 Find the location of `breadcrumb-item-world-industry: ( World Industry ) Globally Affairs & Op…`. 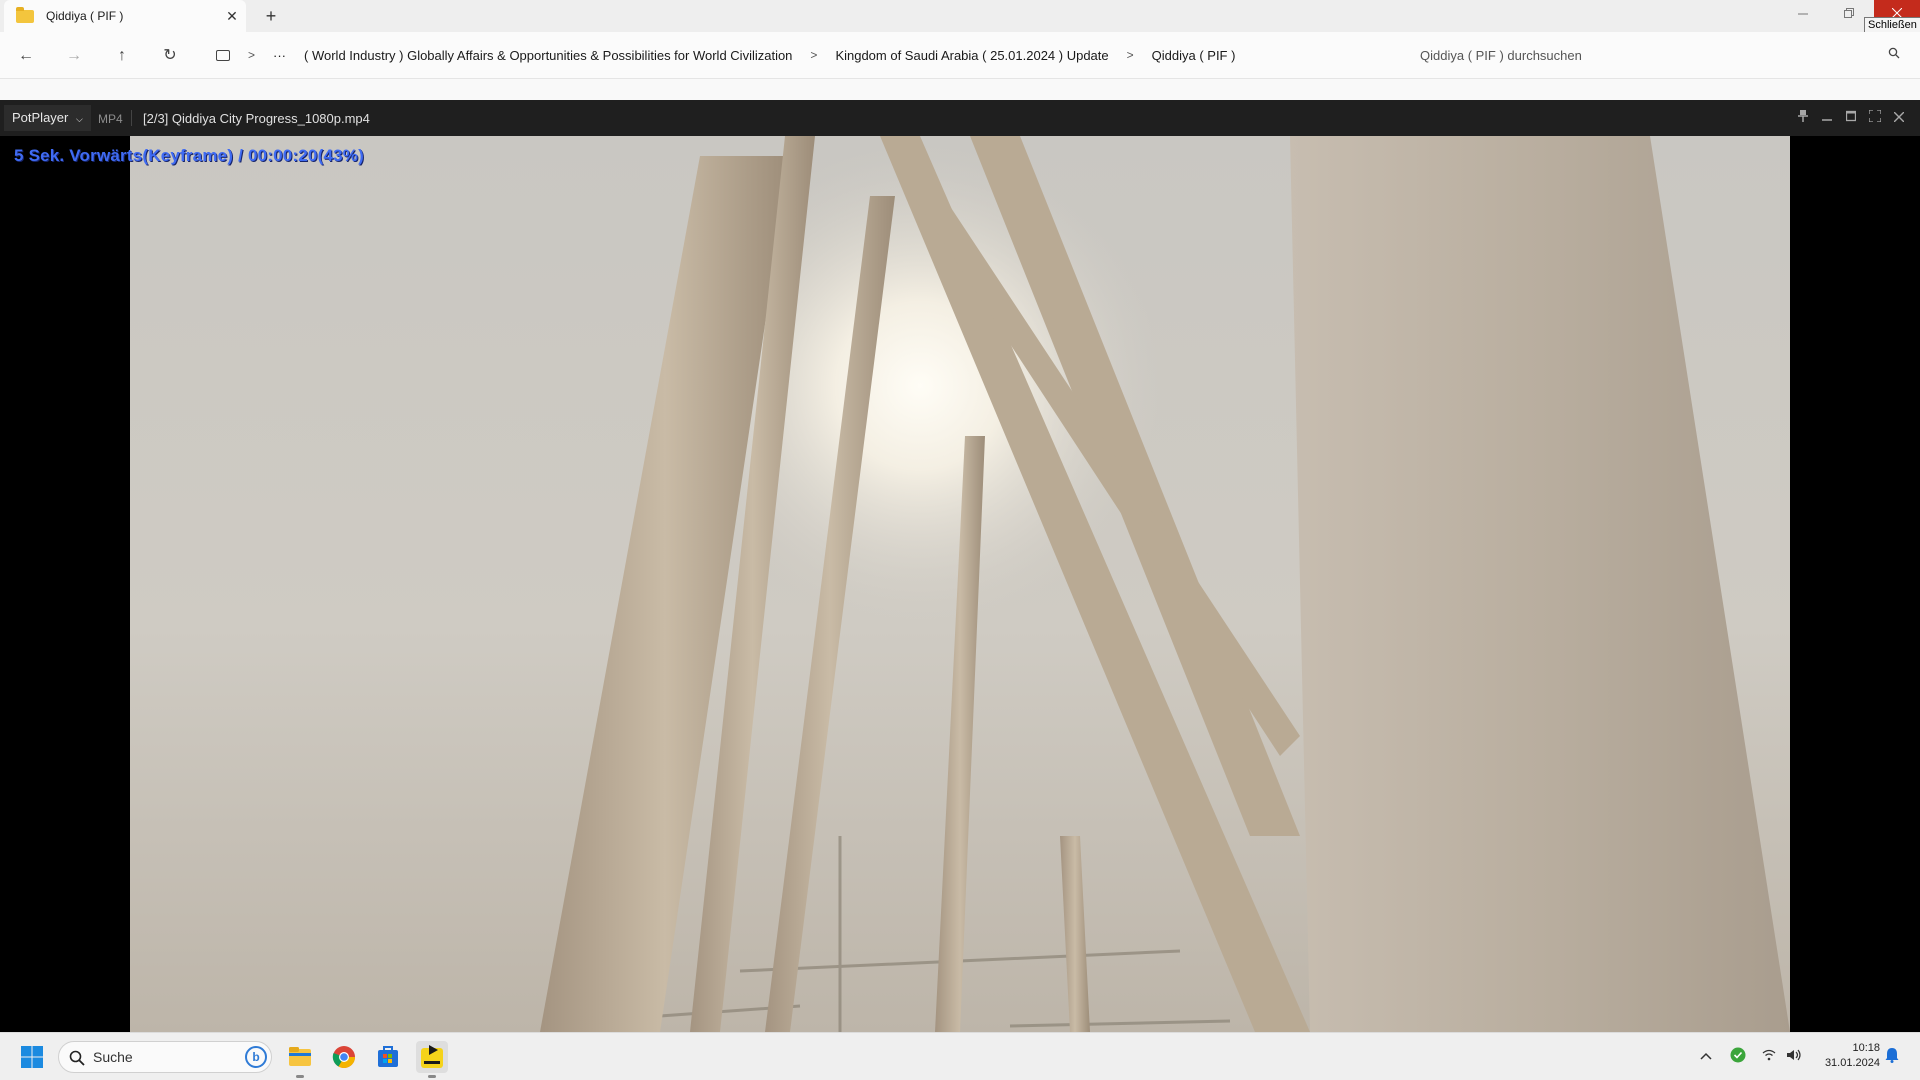

breadcrumb-item-world-industry: ( World Industry ) Globally Affairs & Op… is located at coordinates (548, 55).